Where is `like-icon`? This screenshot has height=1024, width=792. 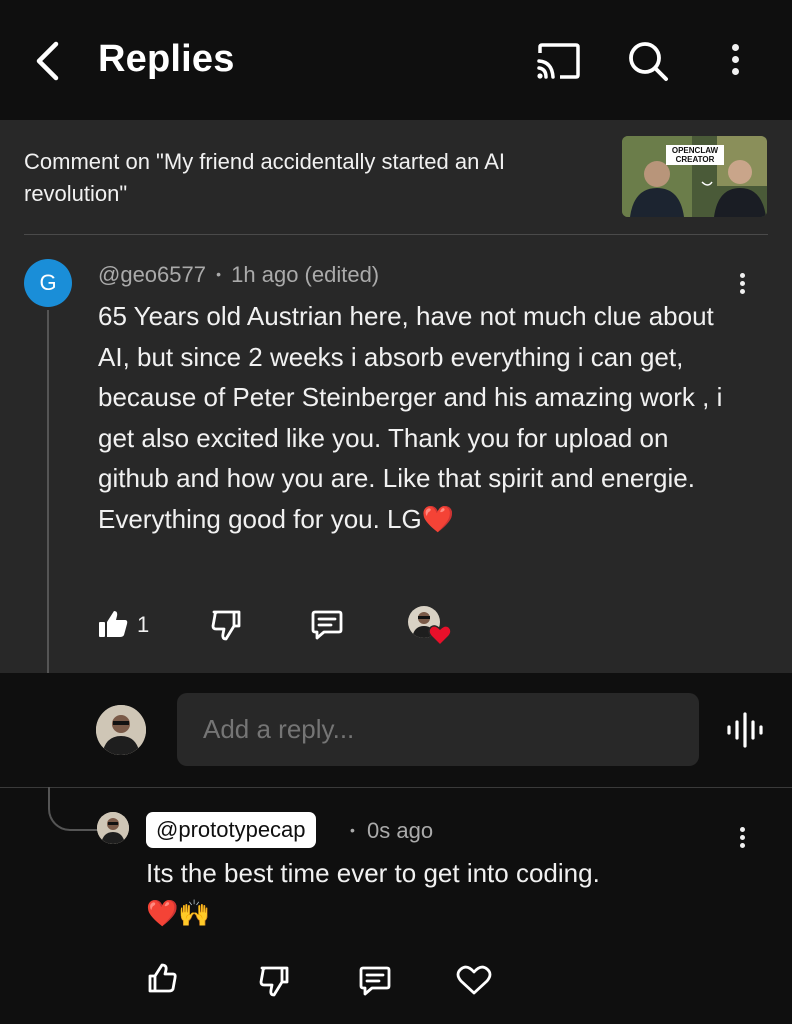
like-icon is located at coordinates (162, 979).